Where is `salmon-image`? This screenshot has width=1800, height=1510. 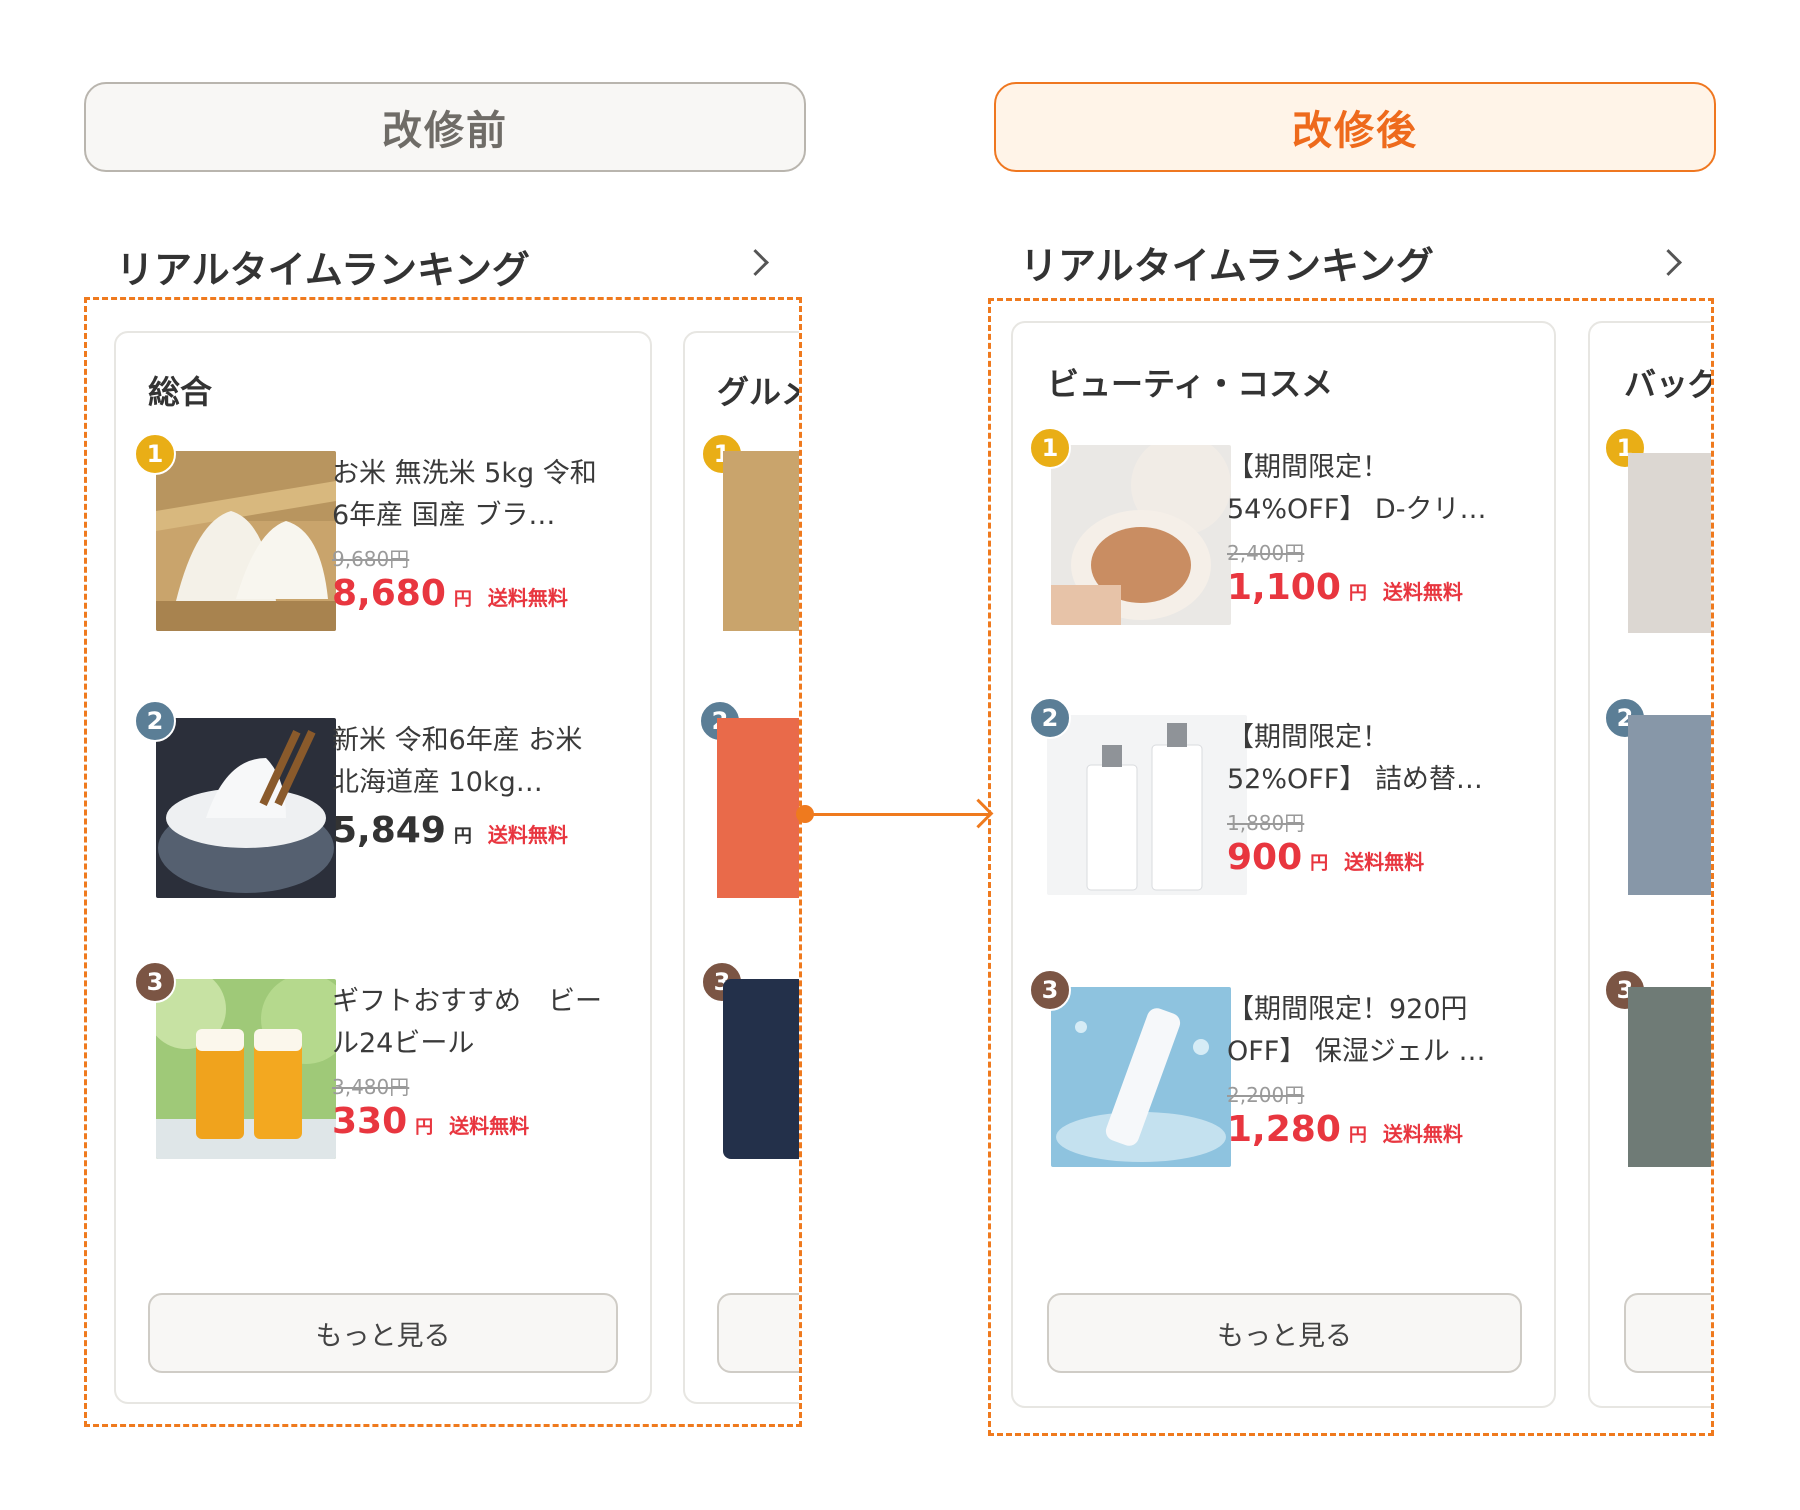
salmon-image is located at coordinates (758, 808).